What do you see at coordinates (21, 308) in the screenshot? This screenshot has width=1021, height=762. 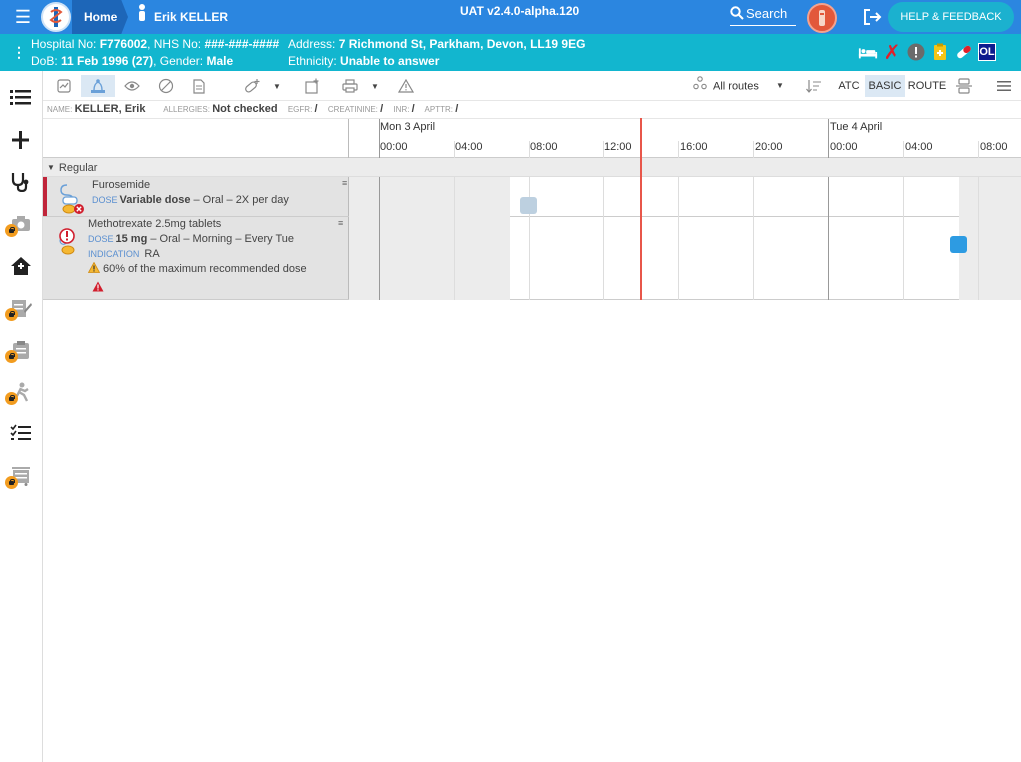 I see `nav-notes` at bounding box center [21, 308].